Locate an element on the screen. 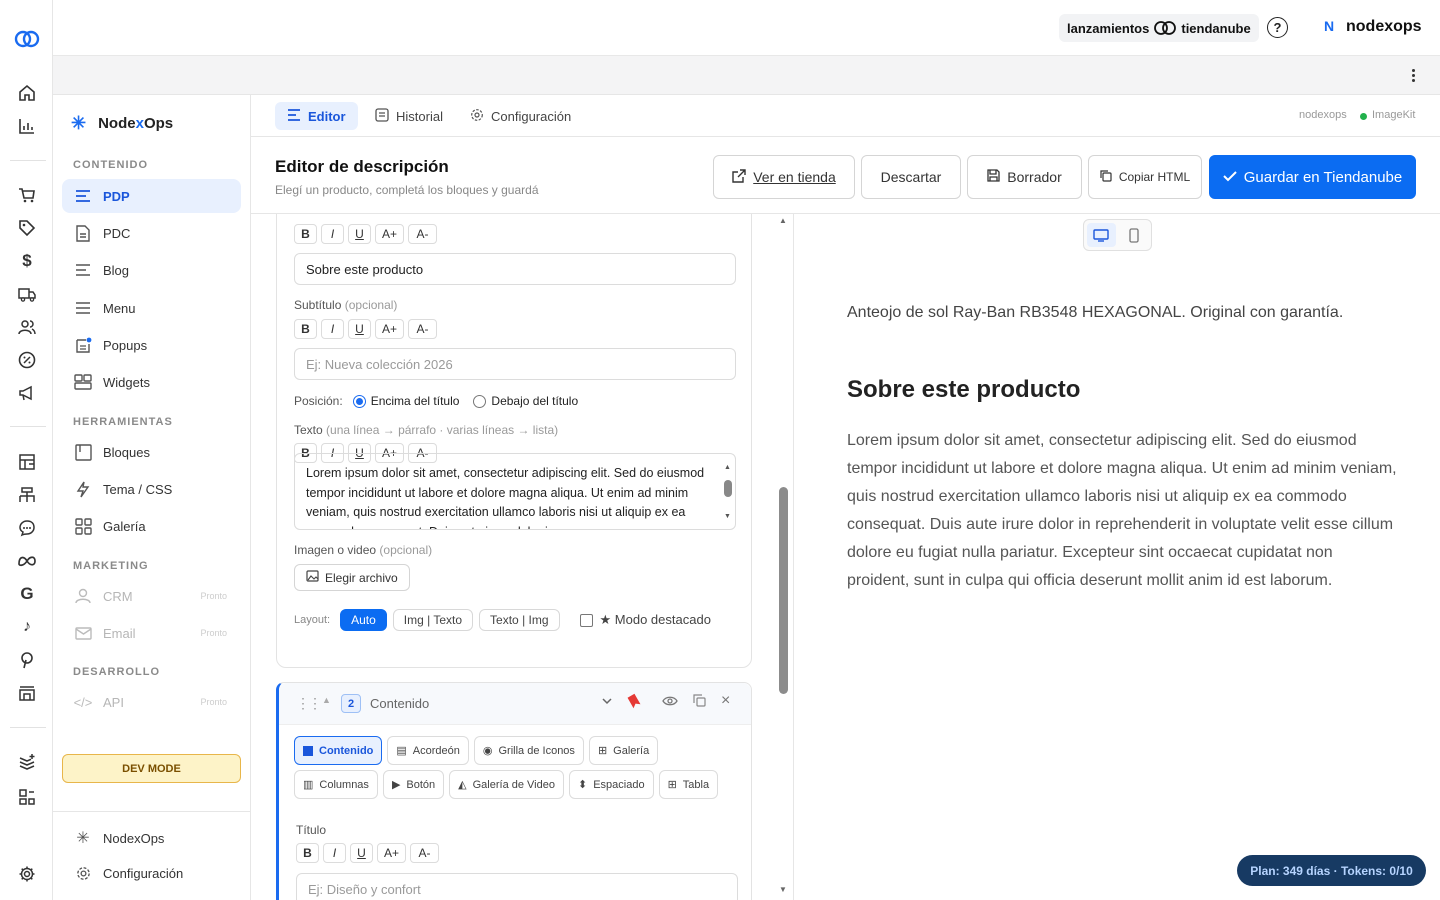 Image resolution: width=1440 pixels, height=900 pixels. view-in-store-button: Ver en tienda is located at coordinates (784, 177).